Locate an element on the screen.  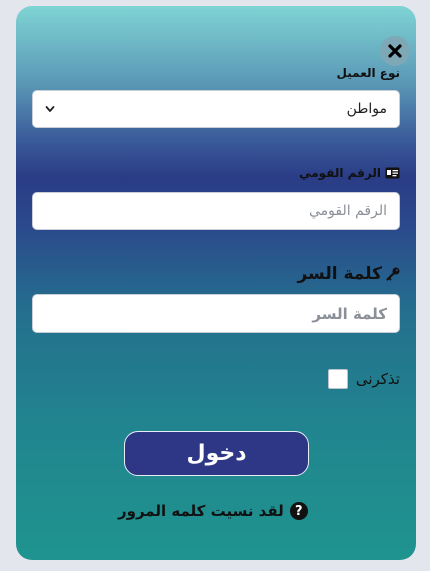
forgot-password-label: لقد نسيت كلمه المرور is located at coordinates (201, 511).